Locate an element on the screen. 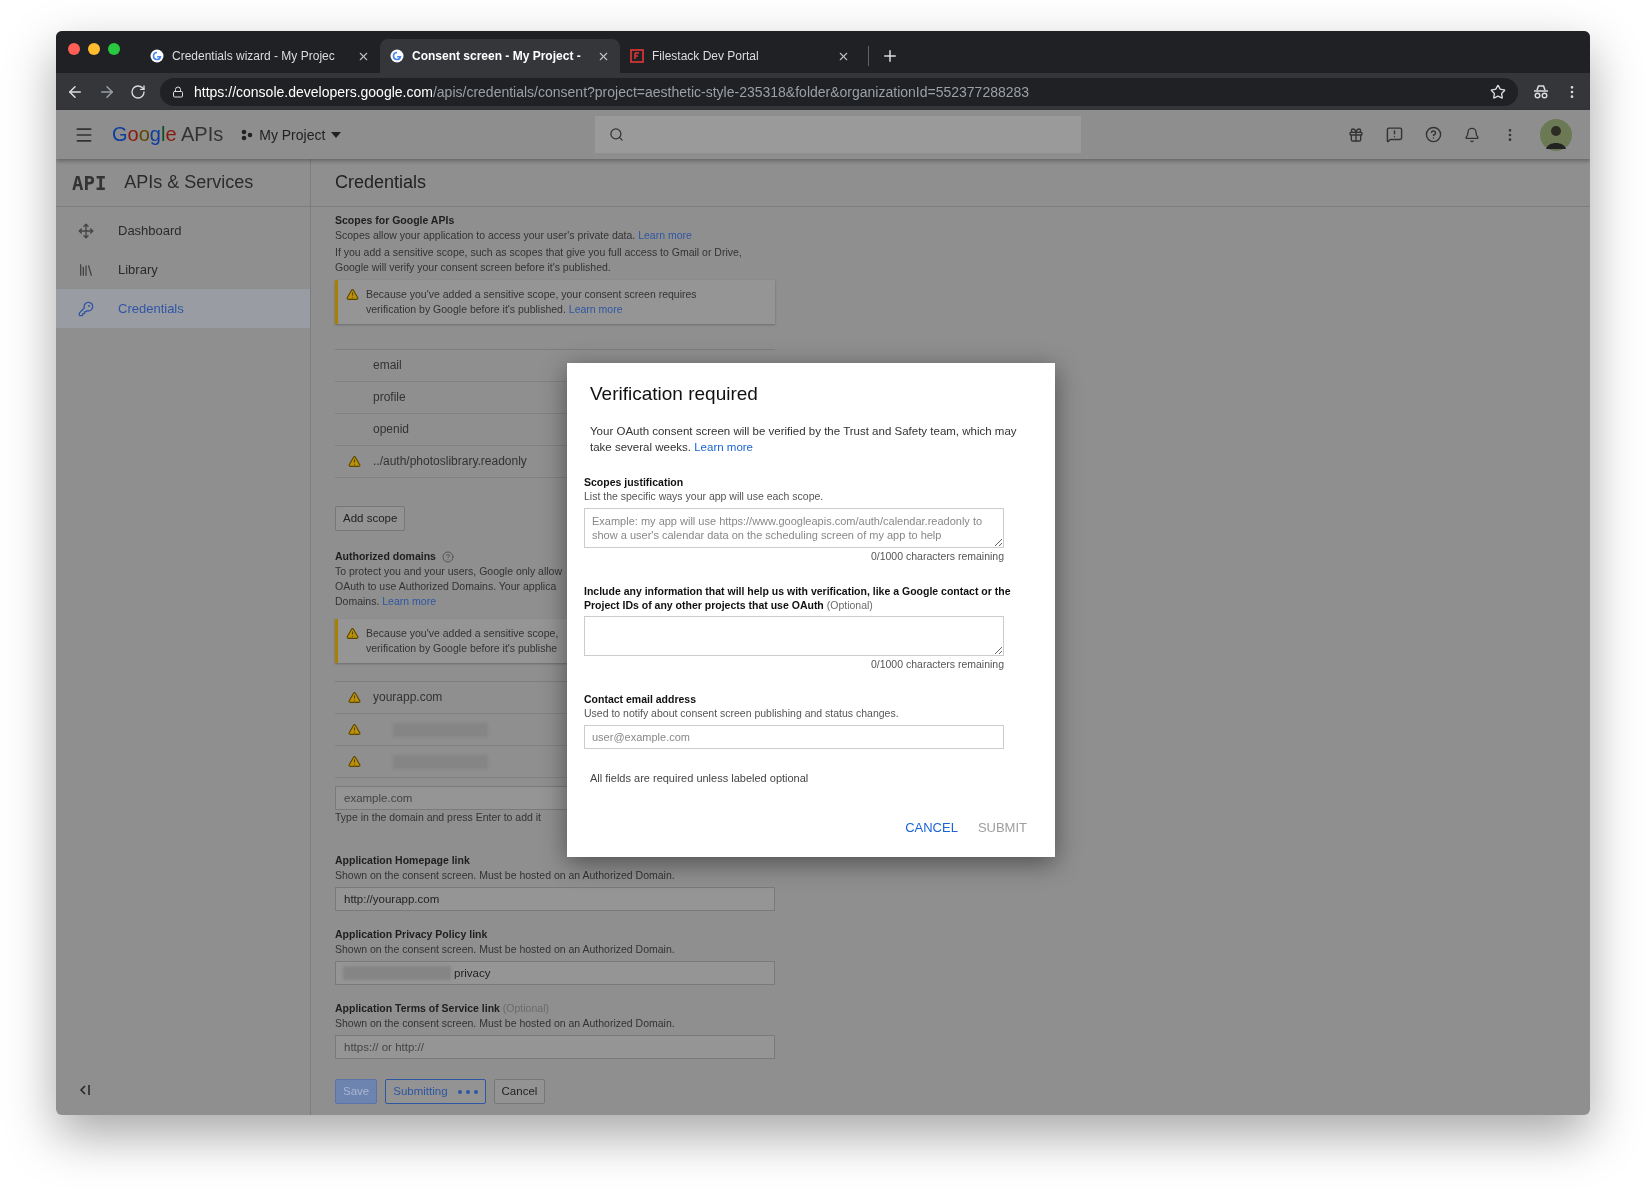 This screenshot has width=1645, height=1195. notifications-icon is located at coordinates (1472, 134).